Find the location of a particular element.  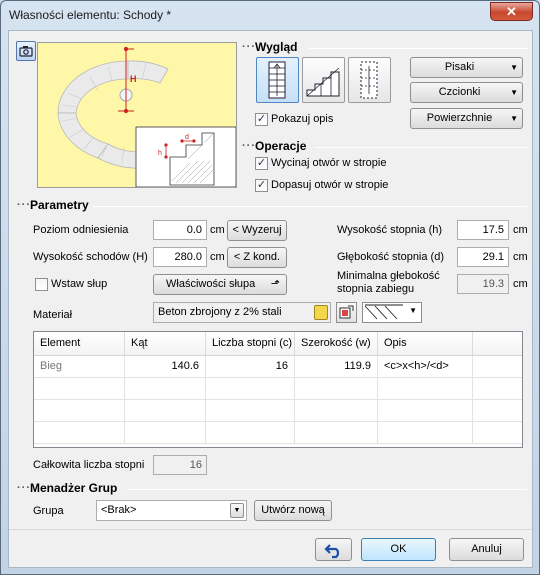

wstaw-slup-label: Wstaw słup is located at coordinates (79, 284).